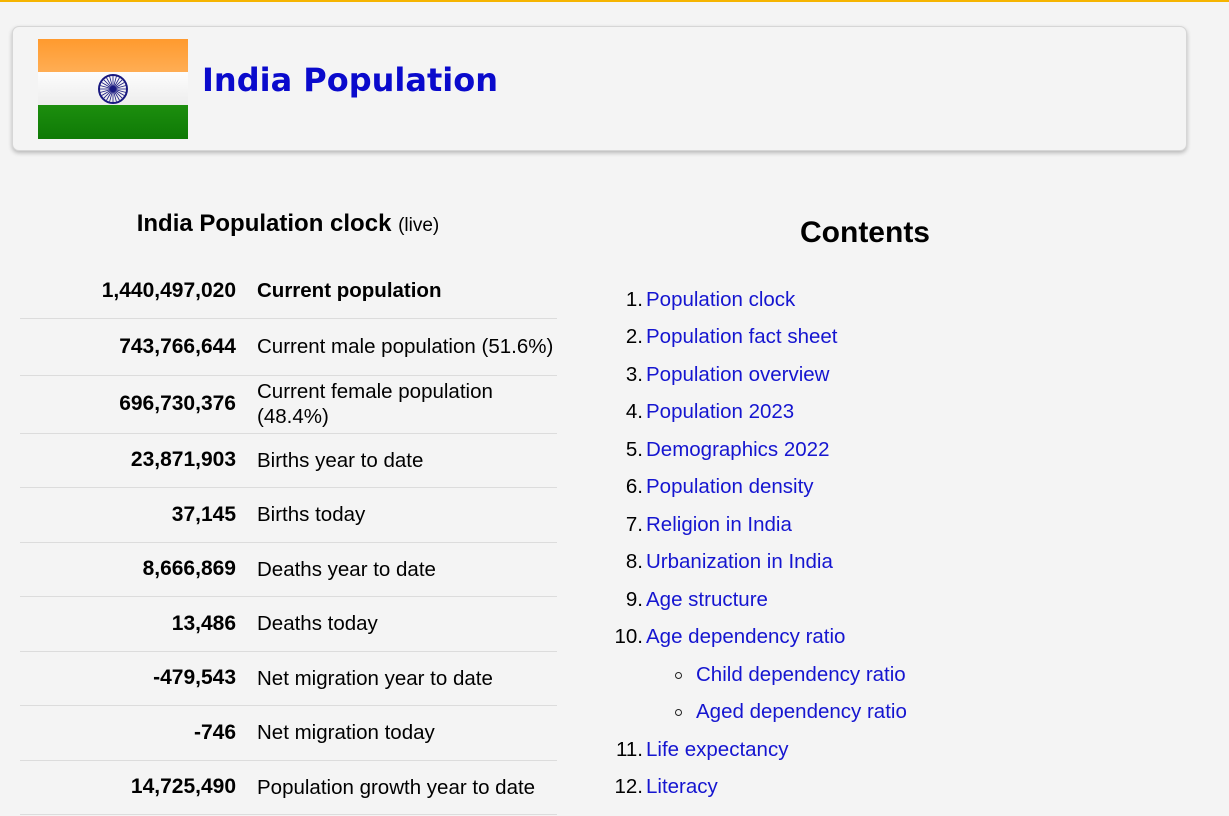  I want to click on contents-item: 7. Religion in India, so click(709, 525).